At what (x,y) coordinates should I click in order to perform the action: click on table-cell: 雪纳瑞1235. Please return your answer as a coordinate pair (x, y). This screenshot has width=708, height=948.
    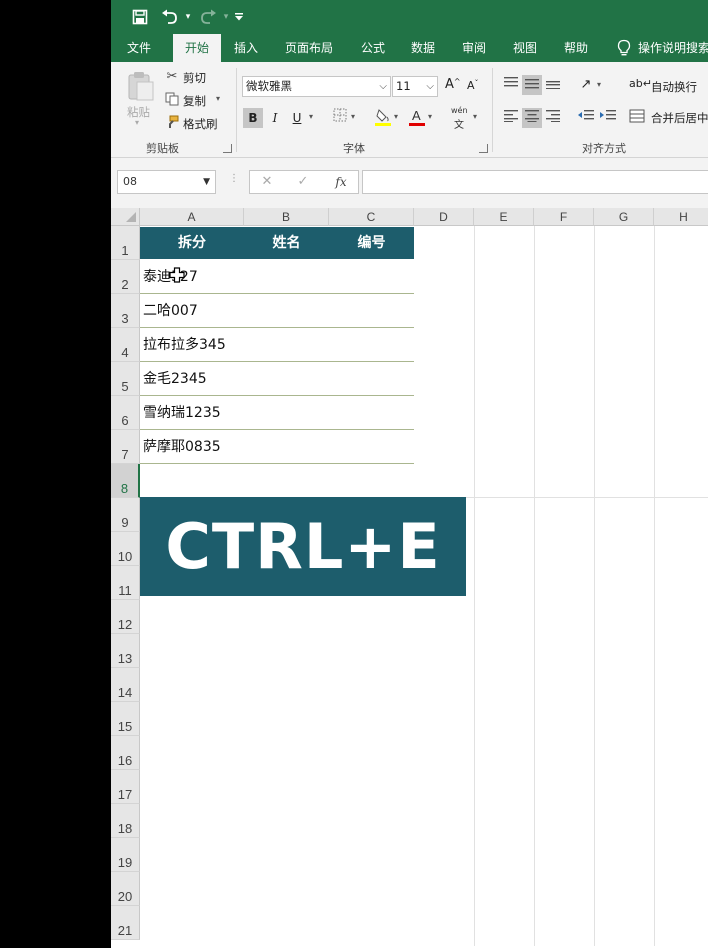
    Looking at the image, I should click on (277, 413).